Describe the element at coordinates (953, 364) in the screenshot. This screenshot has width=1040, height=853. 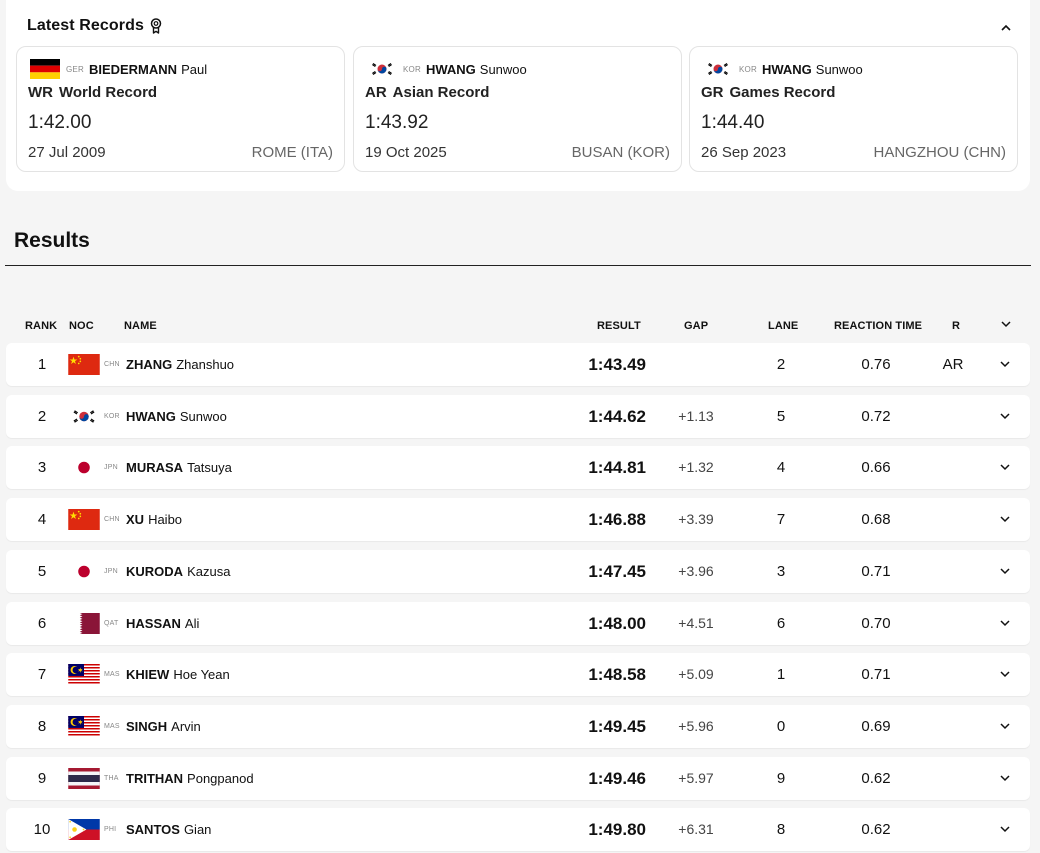
I see `result-record-badge: AR` at that location.